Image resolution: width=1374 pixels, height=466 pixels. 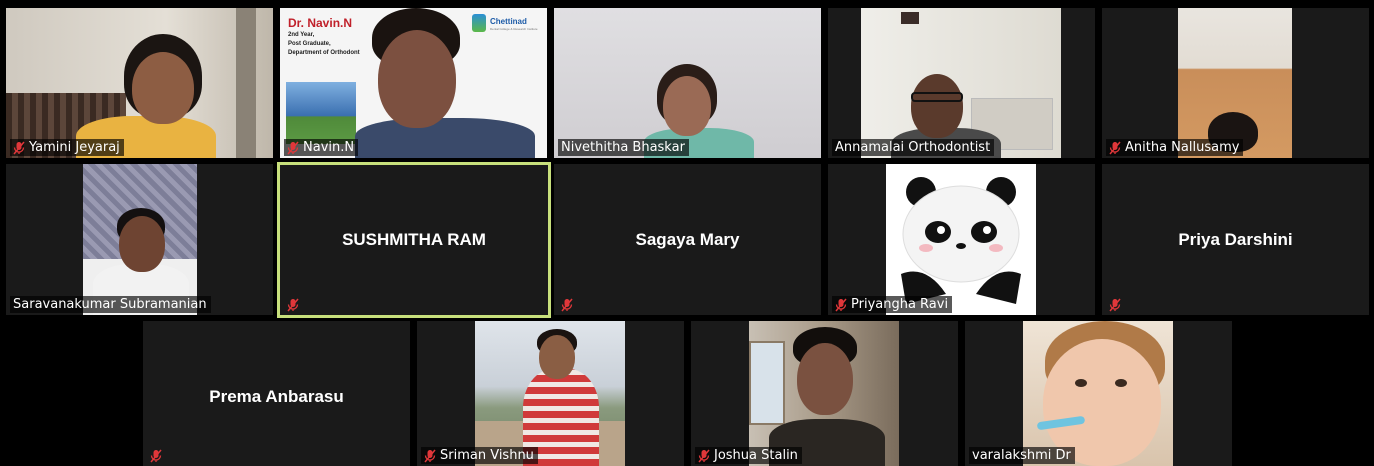 I want to click on participant-name: Priya Darshini, so click(x=1235, y=239).